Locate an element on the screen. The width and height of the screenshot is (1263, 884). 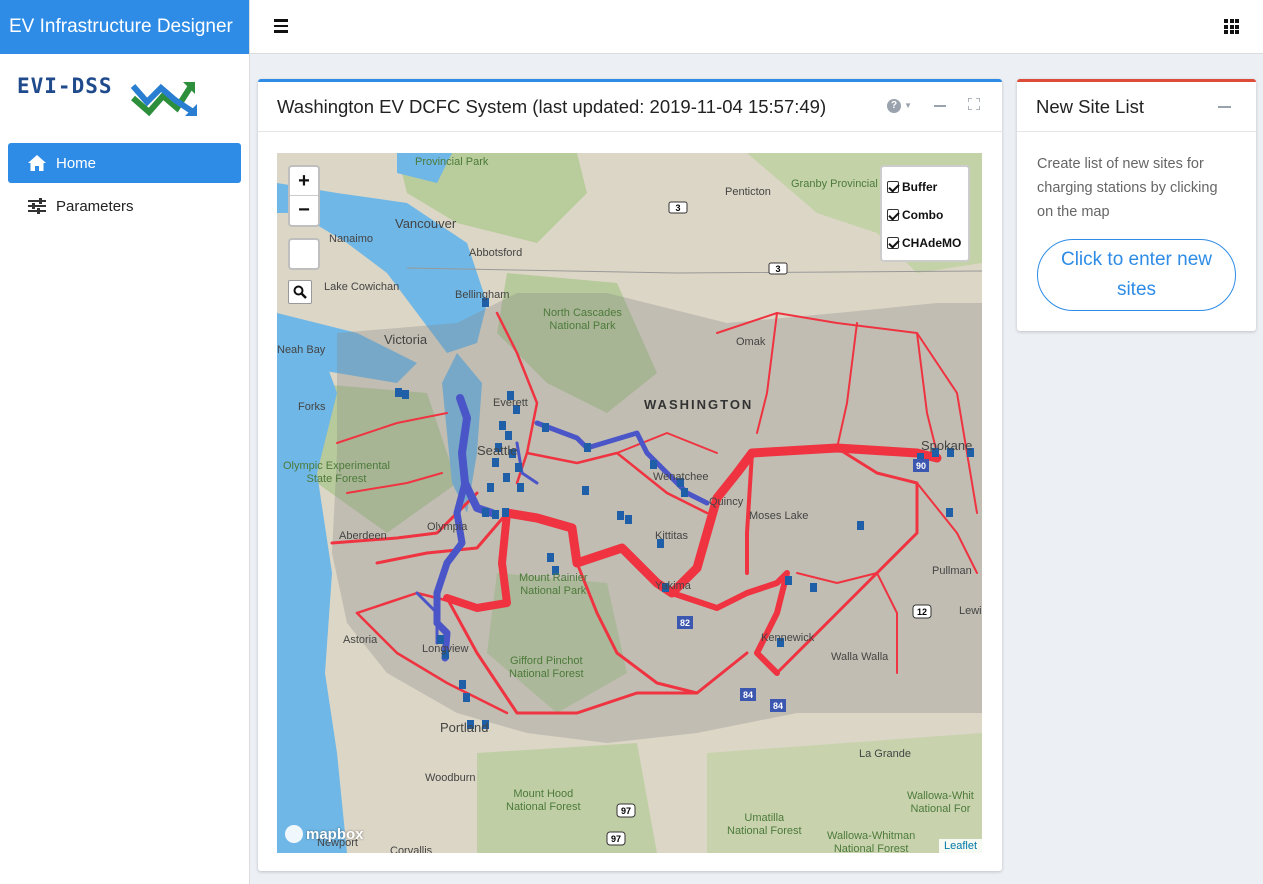
help-dropdown: ? ▼ is located at coordinates (899, 105).